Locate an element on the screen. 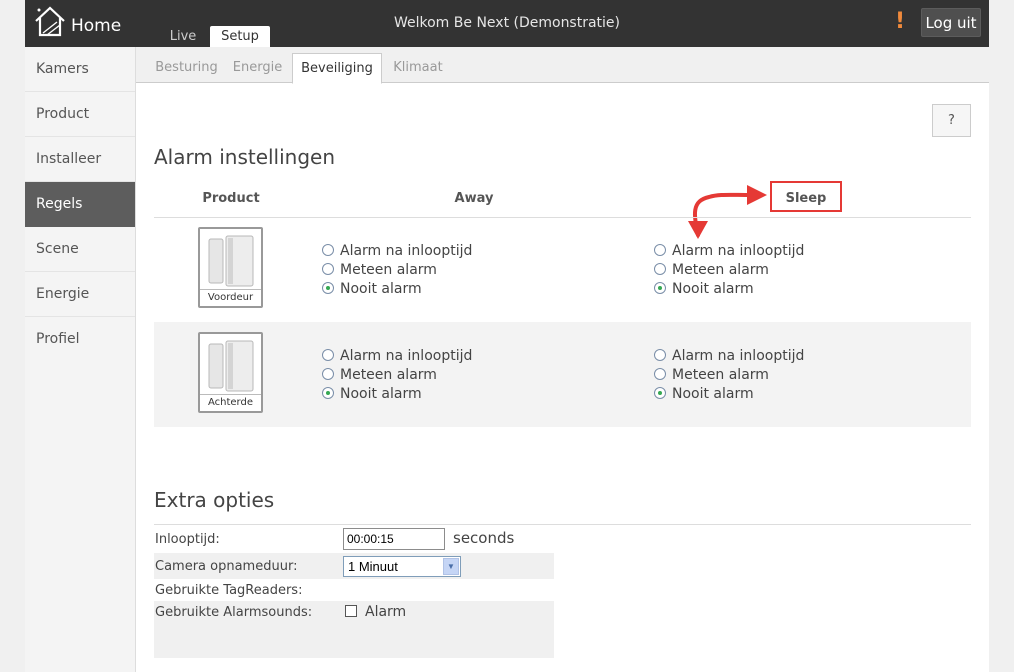 This screenshot has height=672, width=1014. inlooptijd-label: Inlooptijd: is located at coordinates (187, 539).